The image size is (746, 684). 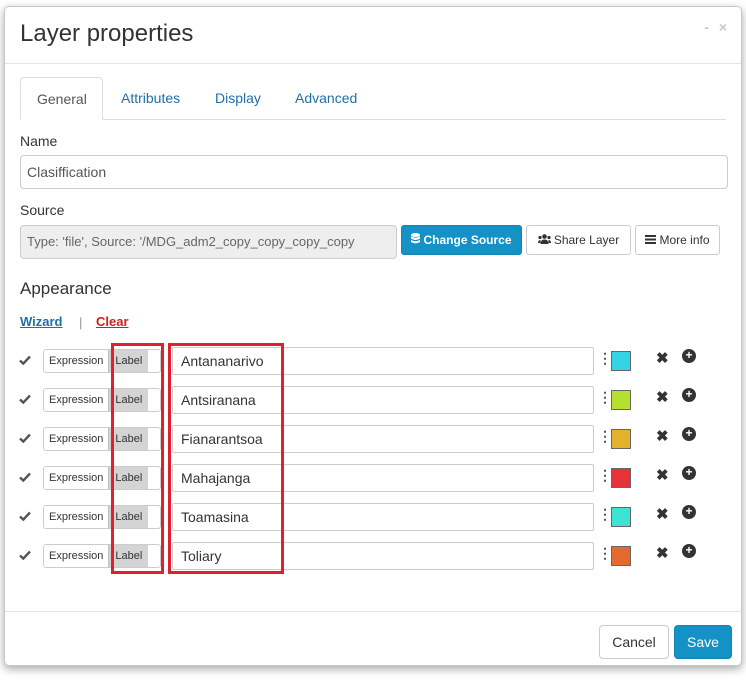 What do you see at coordinates (703, 642) in the screenshot?
I see `save-button: Save` at bounding box center [703, 642].